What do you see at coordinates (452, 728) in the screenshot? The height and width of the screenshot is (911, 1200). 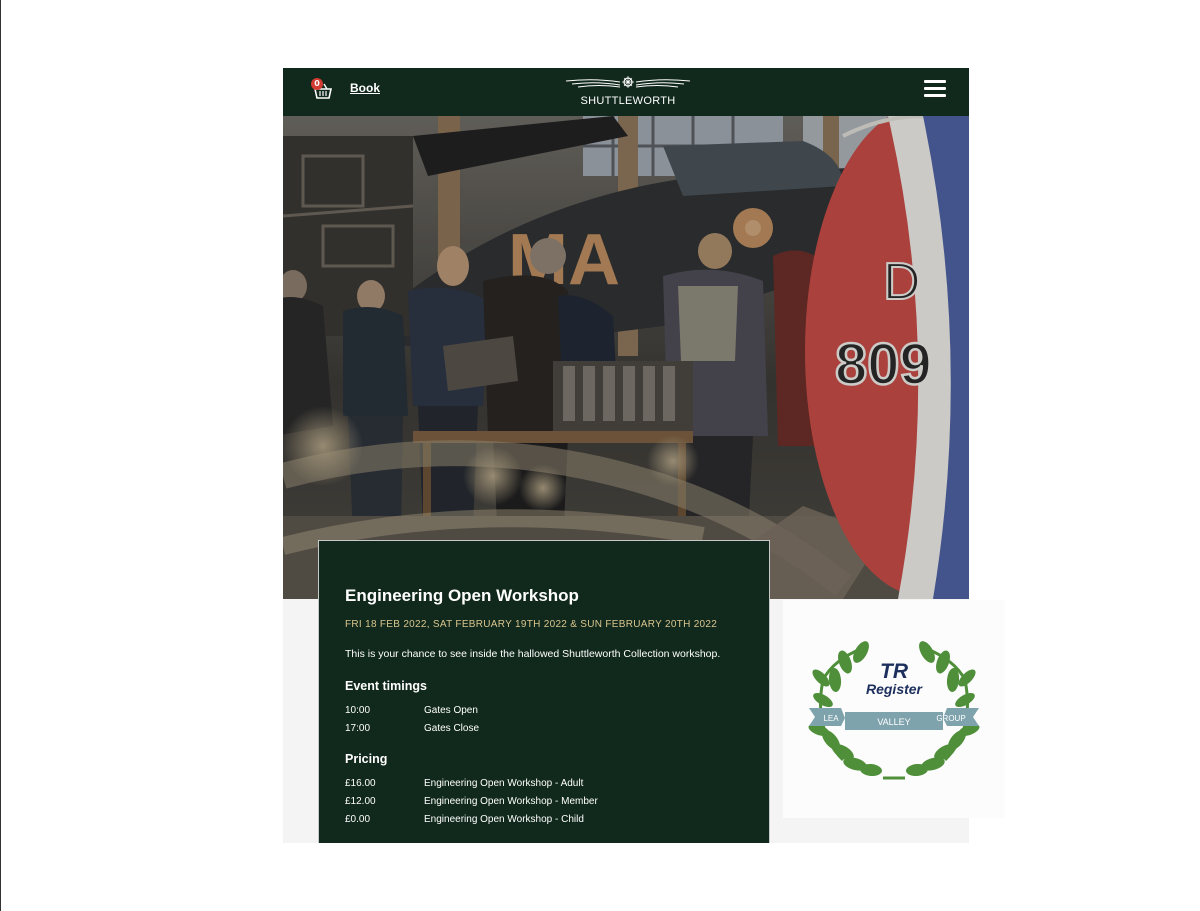 I see `timing-label: Gates Close` at bounding box center [452, 728].